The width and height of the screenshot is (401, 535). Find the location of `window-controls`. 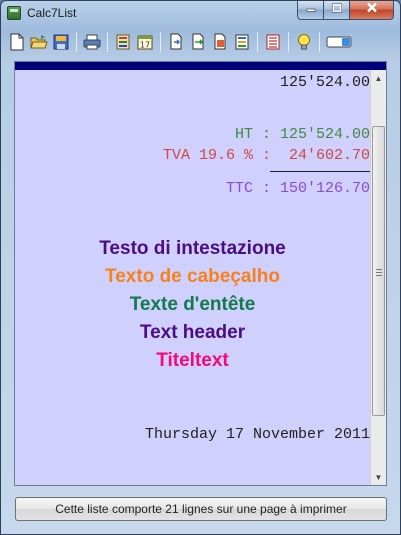

window-controls is located at coordinates (345, 11).